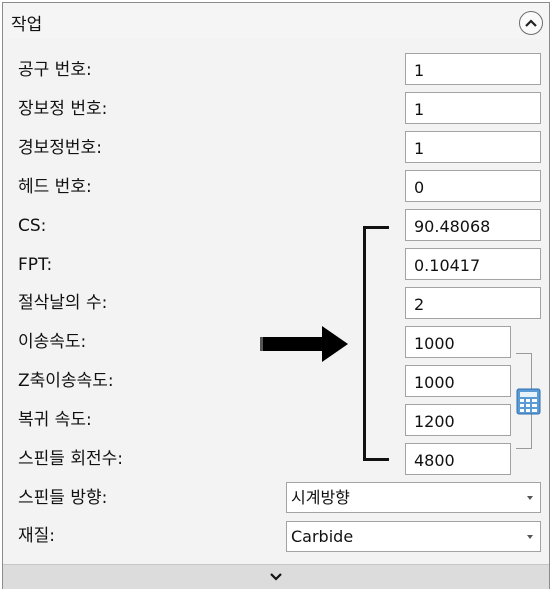 This screenshot has height=592, width=554. I want to click on annotation-bracket, so click(376, 343).